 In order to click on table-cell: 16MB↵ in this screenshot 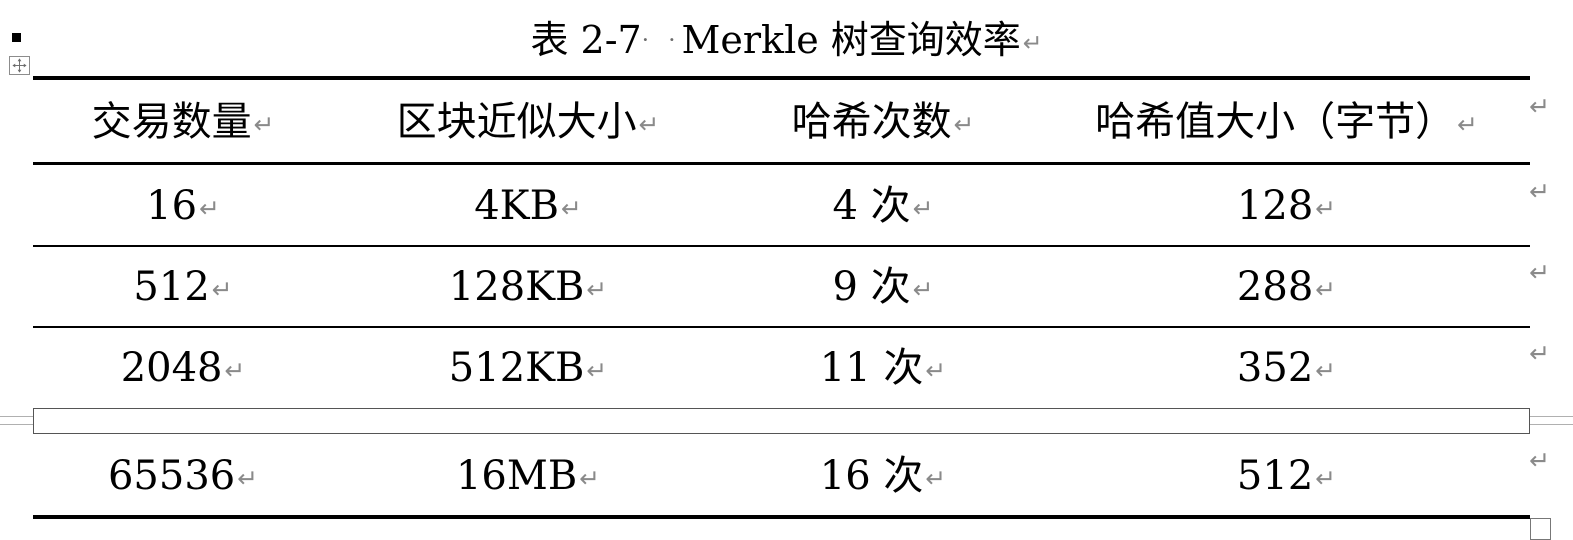, I will do `click(528, 476)`.